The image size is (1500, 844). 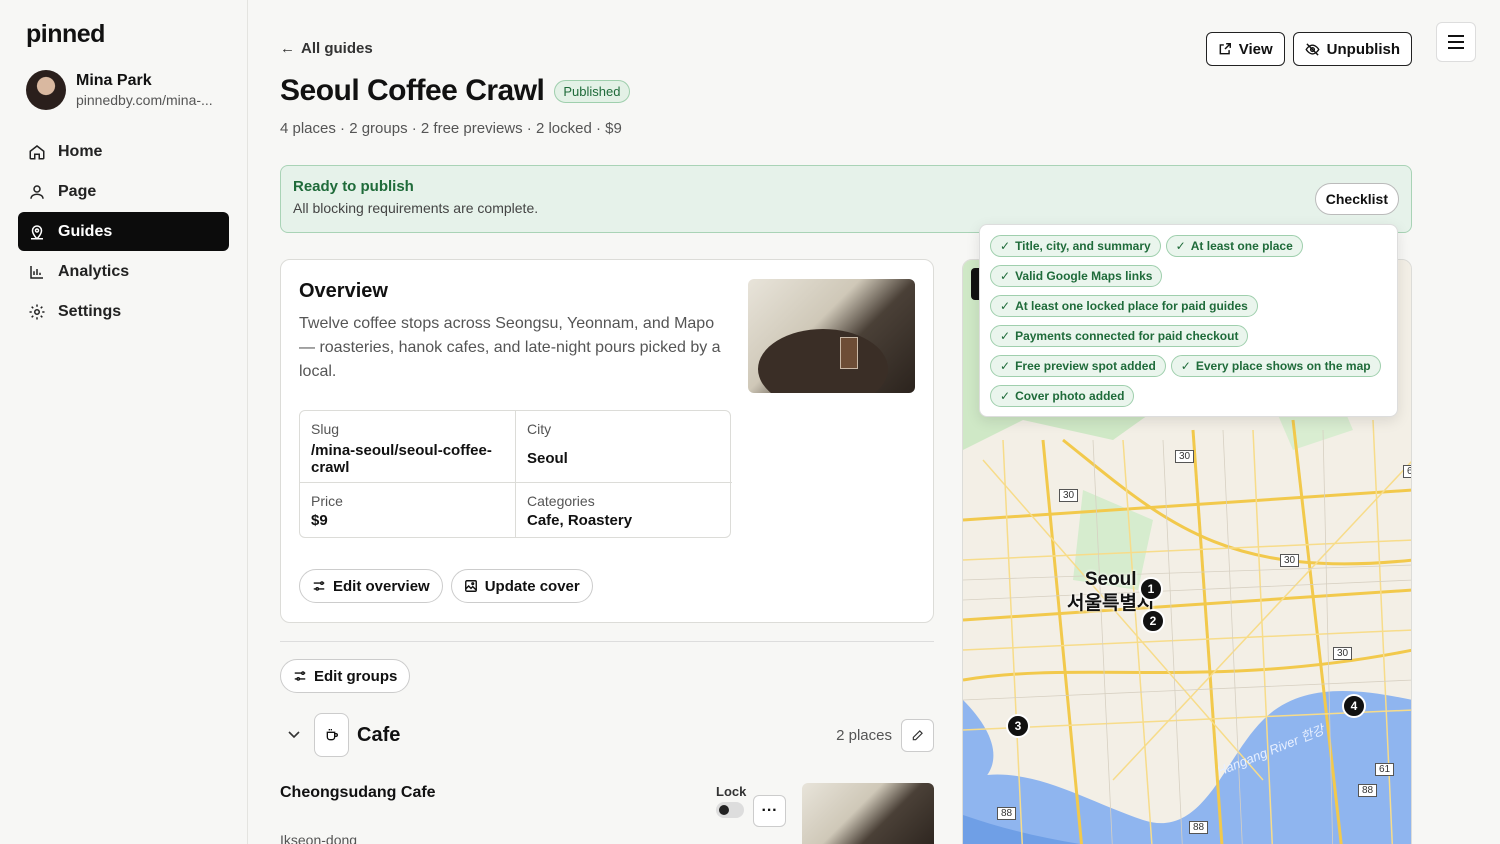 What do you see at coordinates (1127, 336) in the screenshot?
I see `checklist-item-label: Payments connected for paid checkout` at bounding box center [1127, 336].